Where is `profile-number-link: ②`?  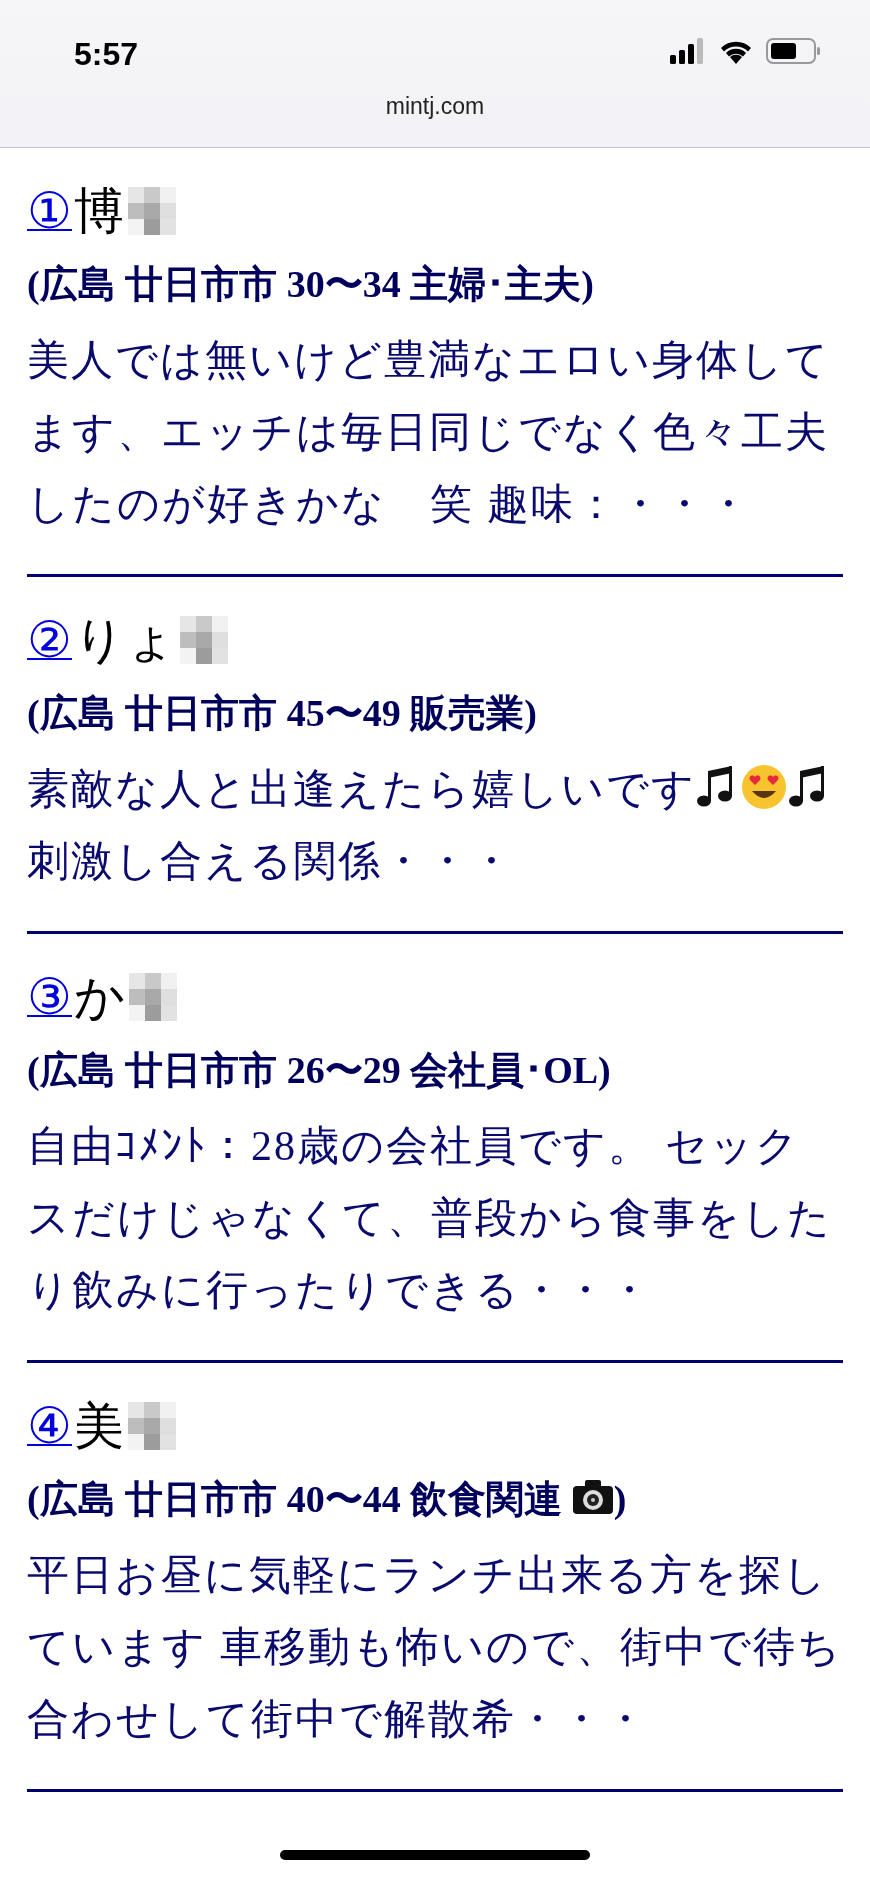
profile-number-link: ② is located at coordinates (49, 640).